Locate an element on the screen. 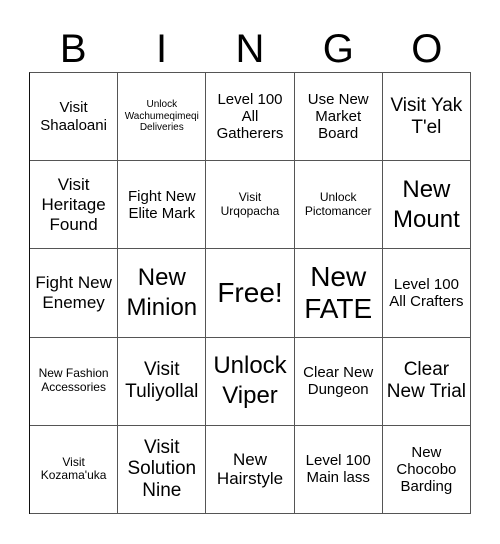 This screenshot has height=544, width=500. bingo-cell: Level 100 All Crafters is located at coordinates (426, 293).